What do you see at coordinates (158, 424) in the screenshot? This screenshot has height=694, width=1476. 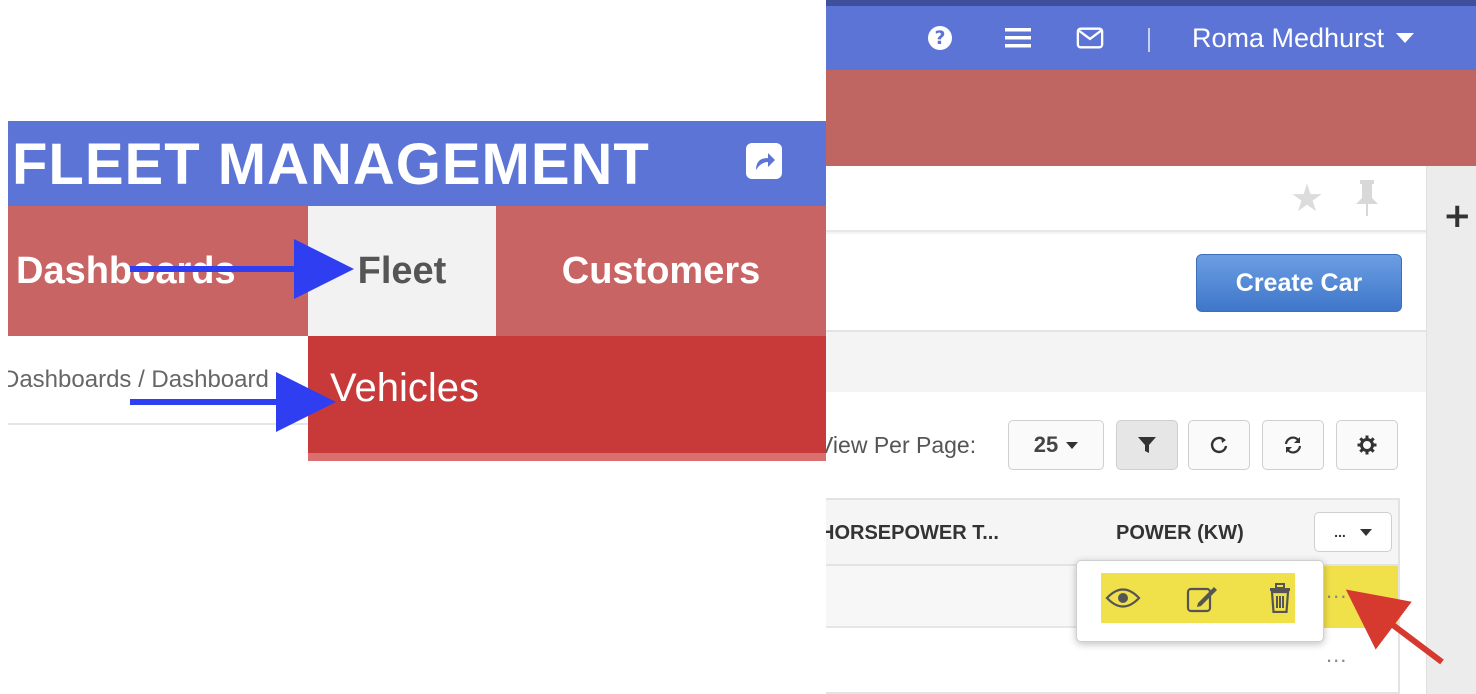 I see `divider` at bounding box center [158, 424].